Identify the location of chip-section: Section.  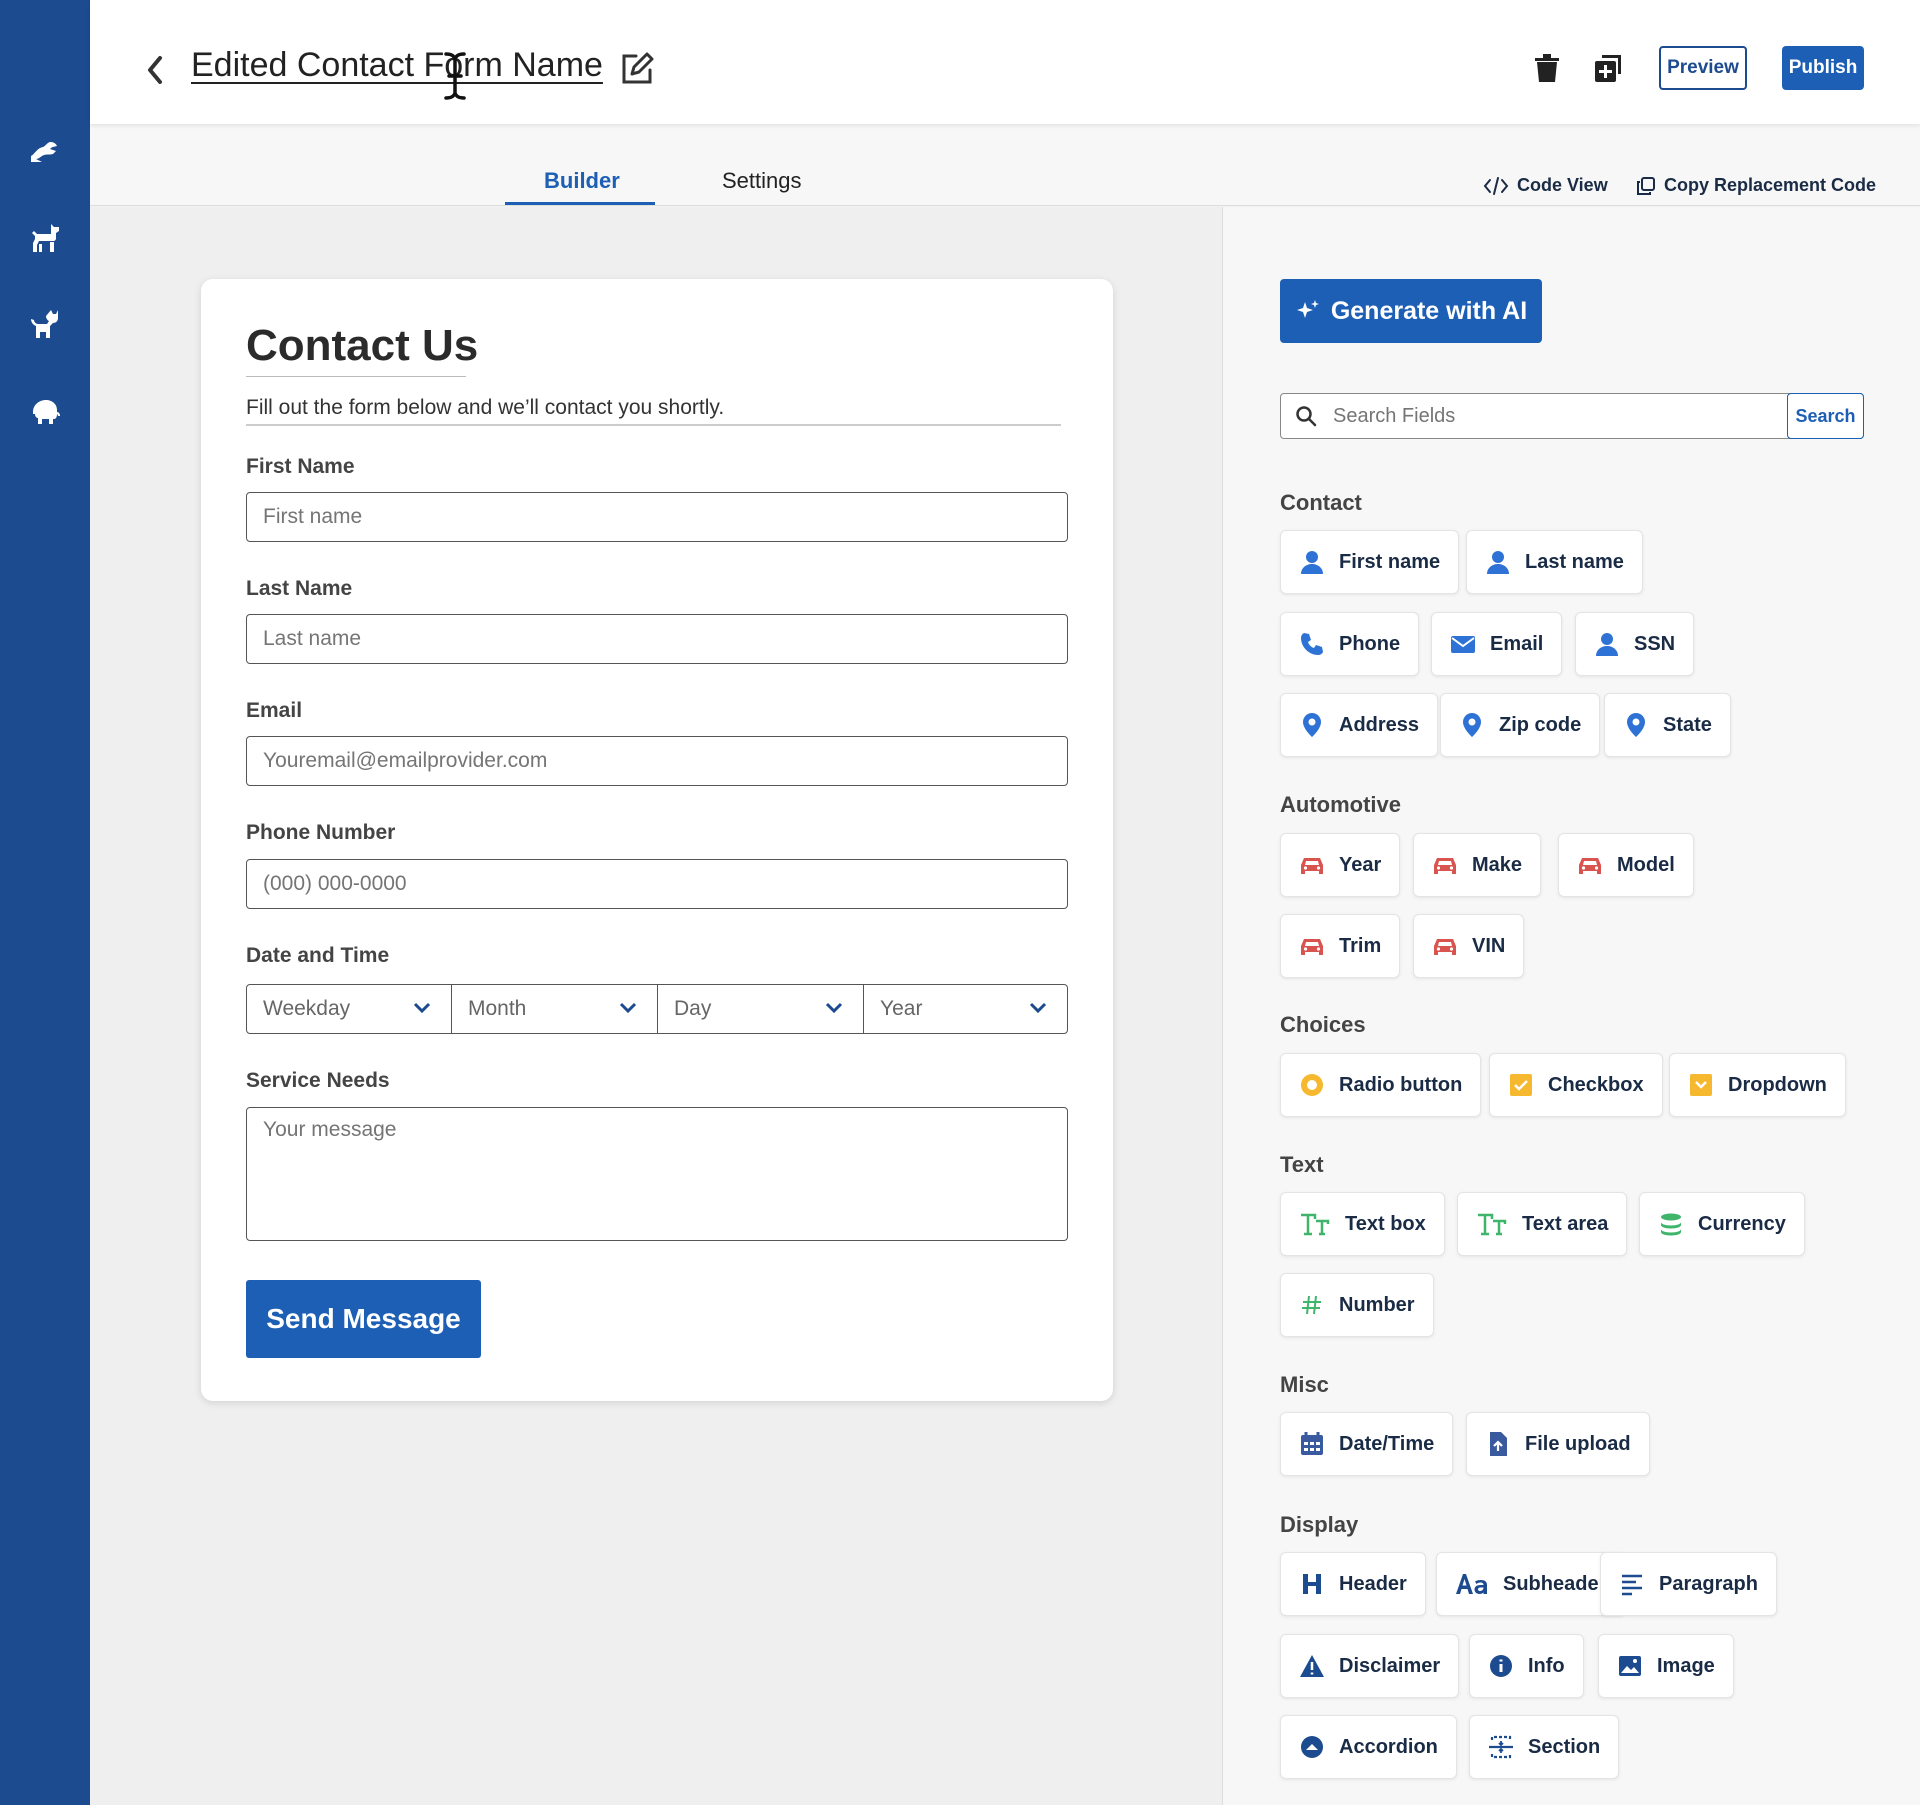
(1544, 1747).